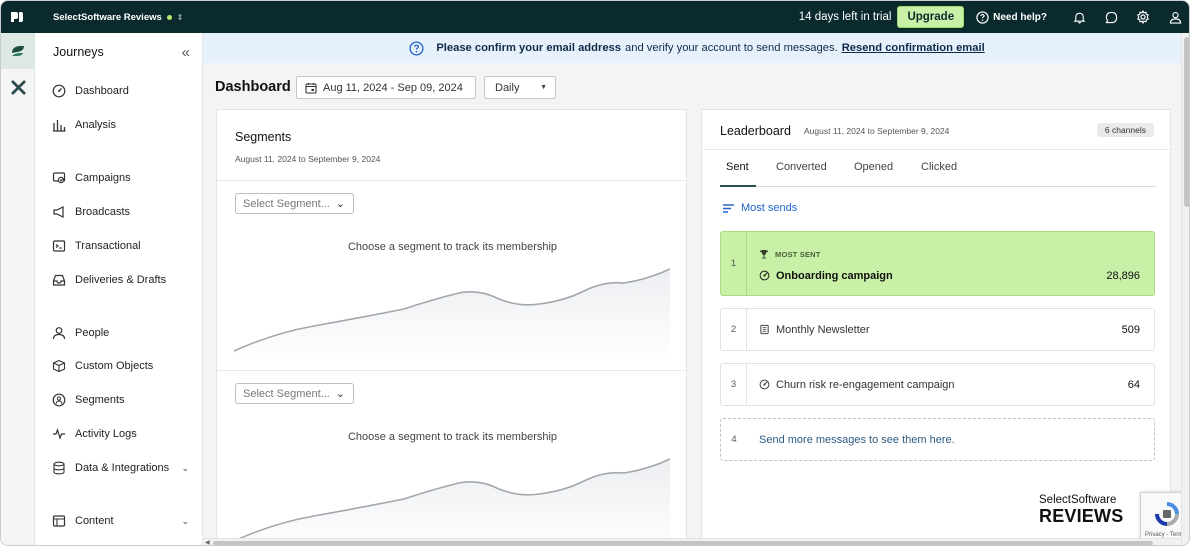 The width and height of the screenshot is (1190, 546). Describe the element at coordinates (59, 468) in the screenshot. I see `database-icon` at that location.